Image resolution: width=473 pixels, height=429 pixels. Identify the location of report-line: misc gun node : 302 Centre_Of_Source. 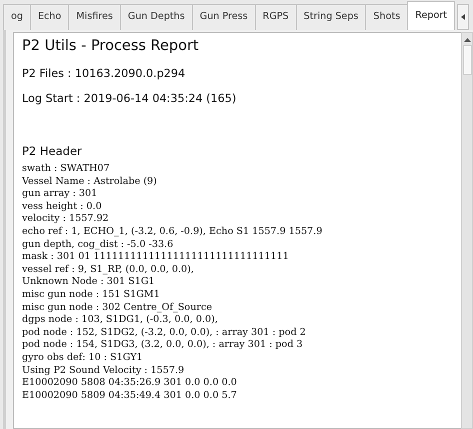
(118, 308).